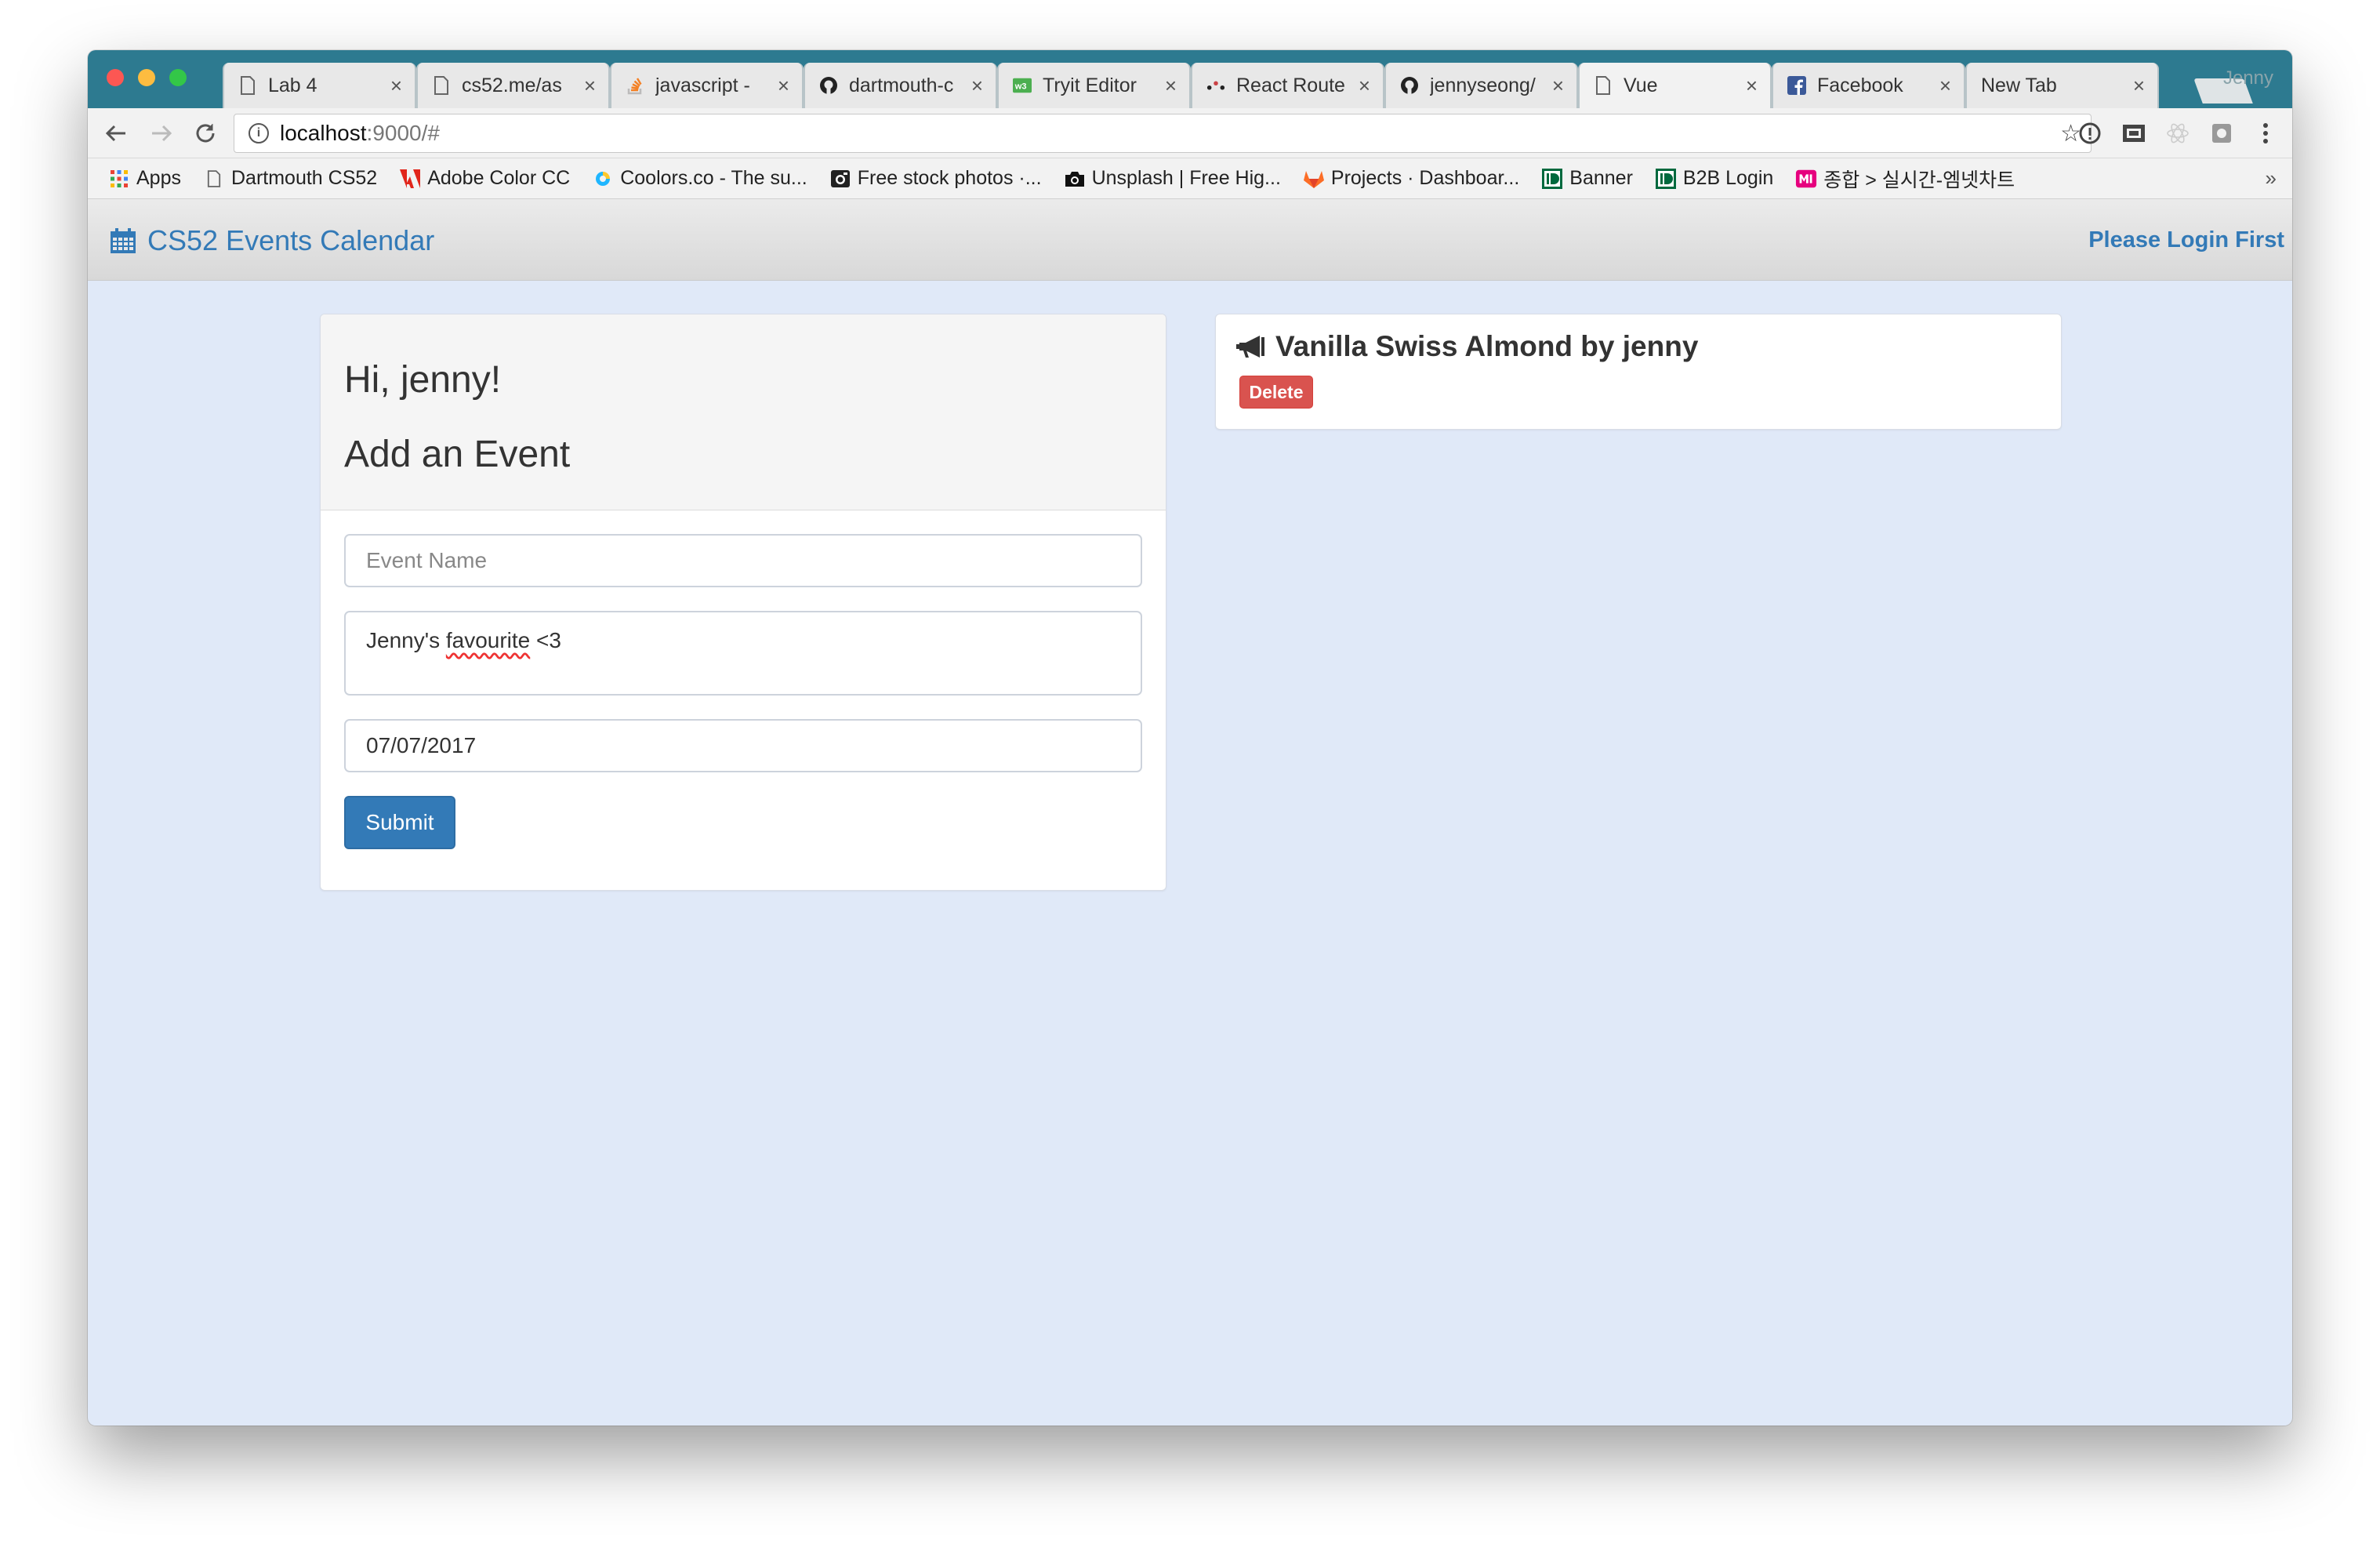  What do you see at coordinates (635, 85) in the screenshot?
I see `stackoverflow-icon` at bounding box center [635, 85].